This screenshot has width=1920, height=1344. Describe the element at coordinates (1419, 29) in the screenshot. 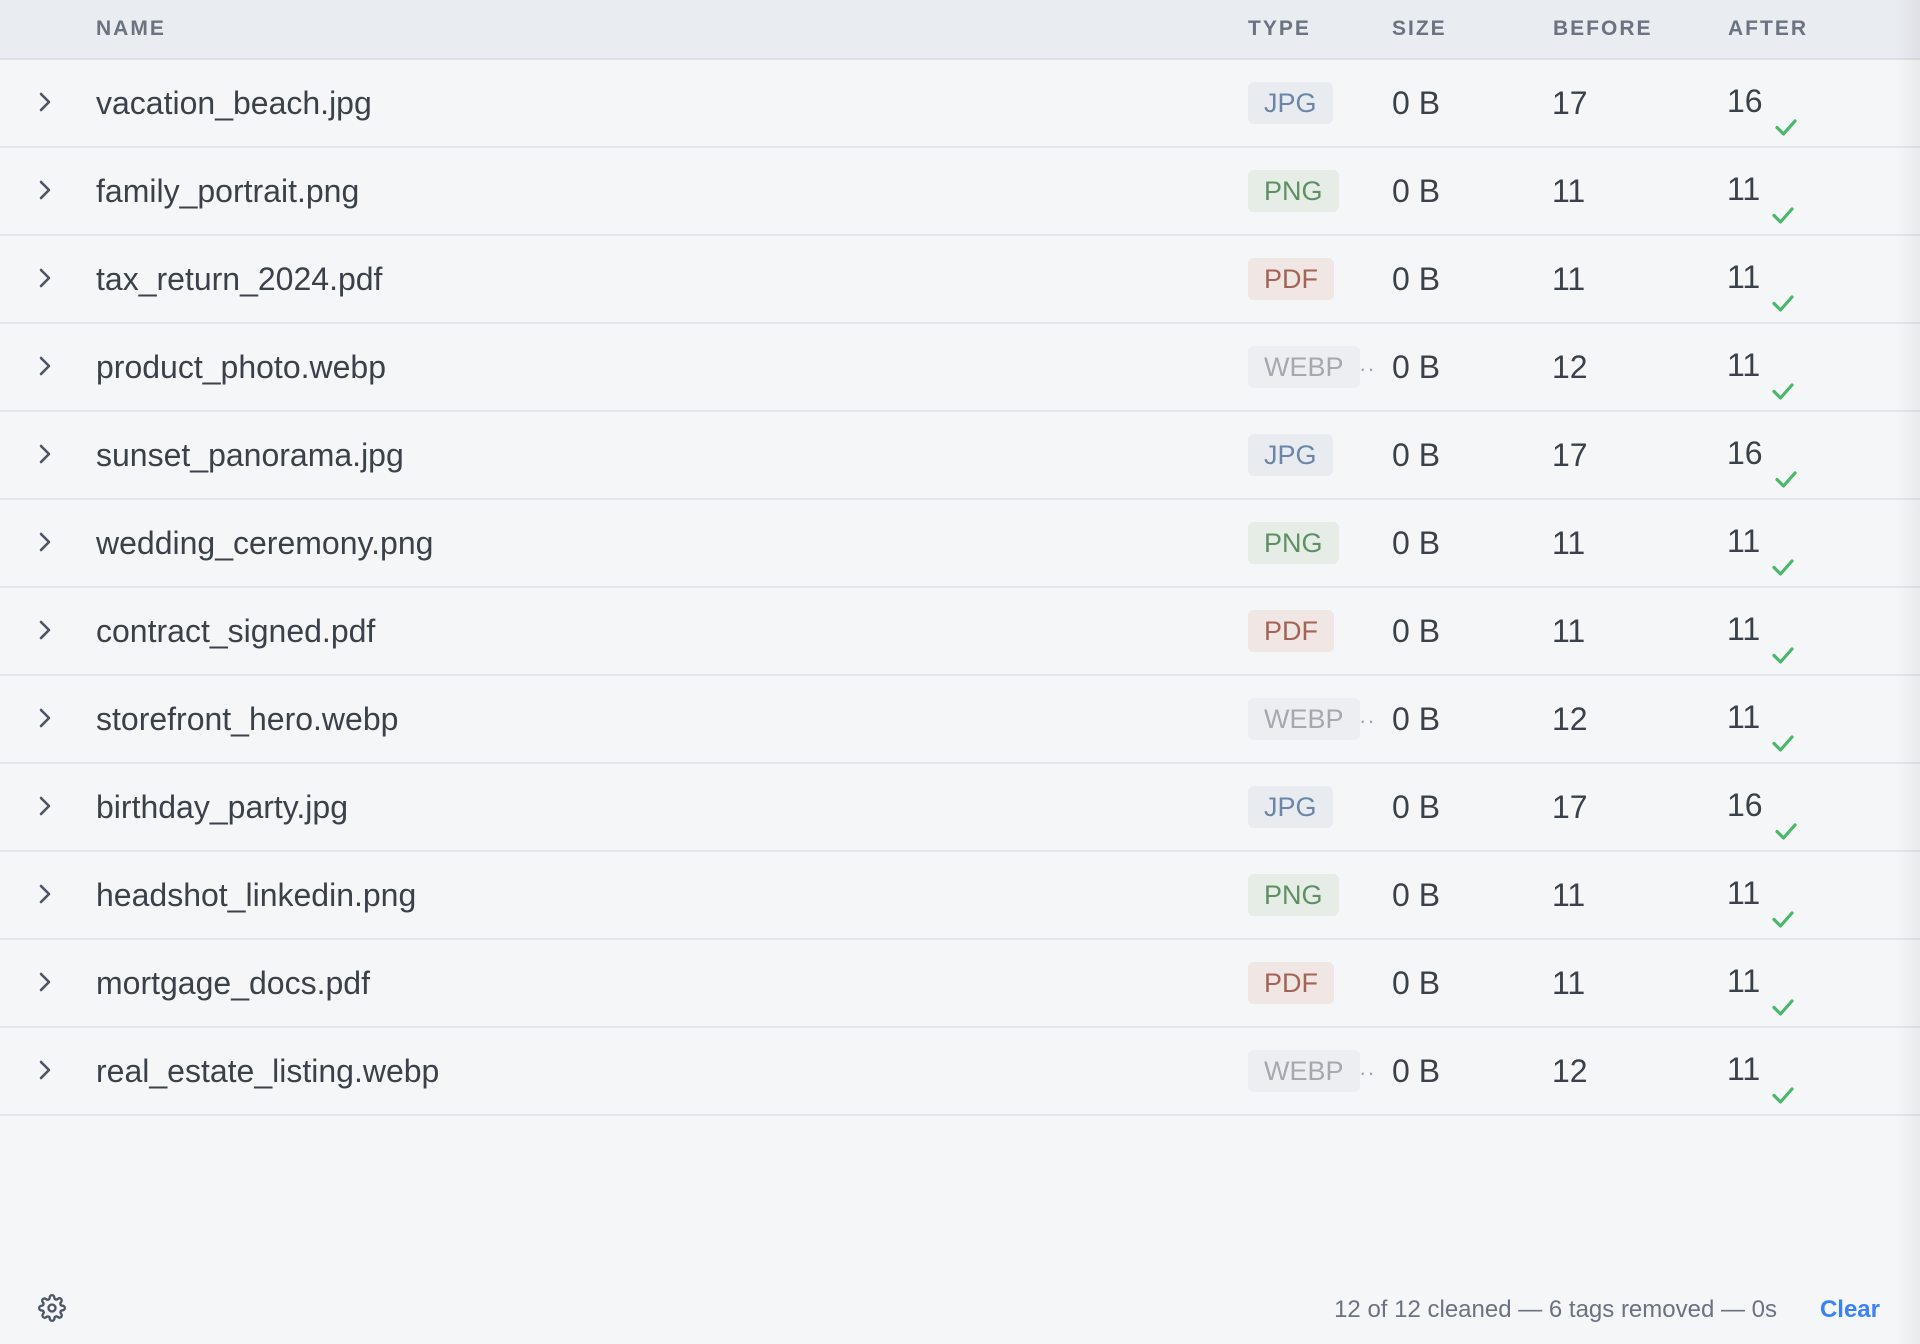

I see `column-header-size: SIZE` at that location.